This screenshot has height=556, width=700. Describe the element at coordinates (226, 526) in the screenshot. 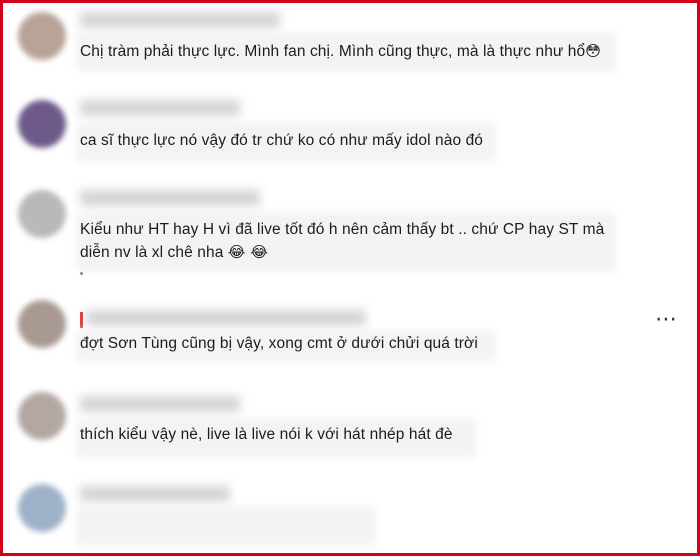

I see `comment-bubble` at that location.